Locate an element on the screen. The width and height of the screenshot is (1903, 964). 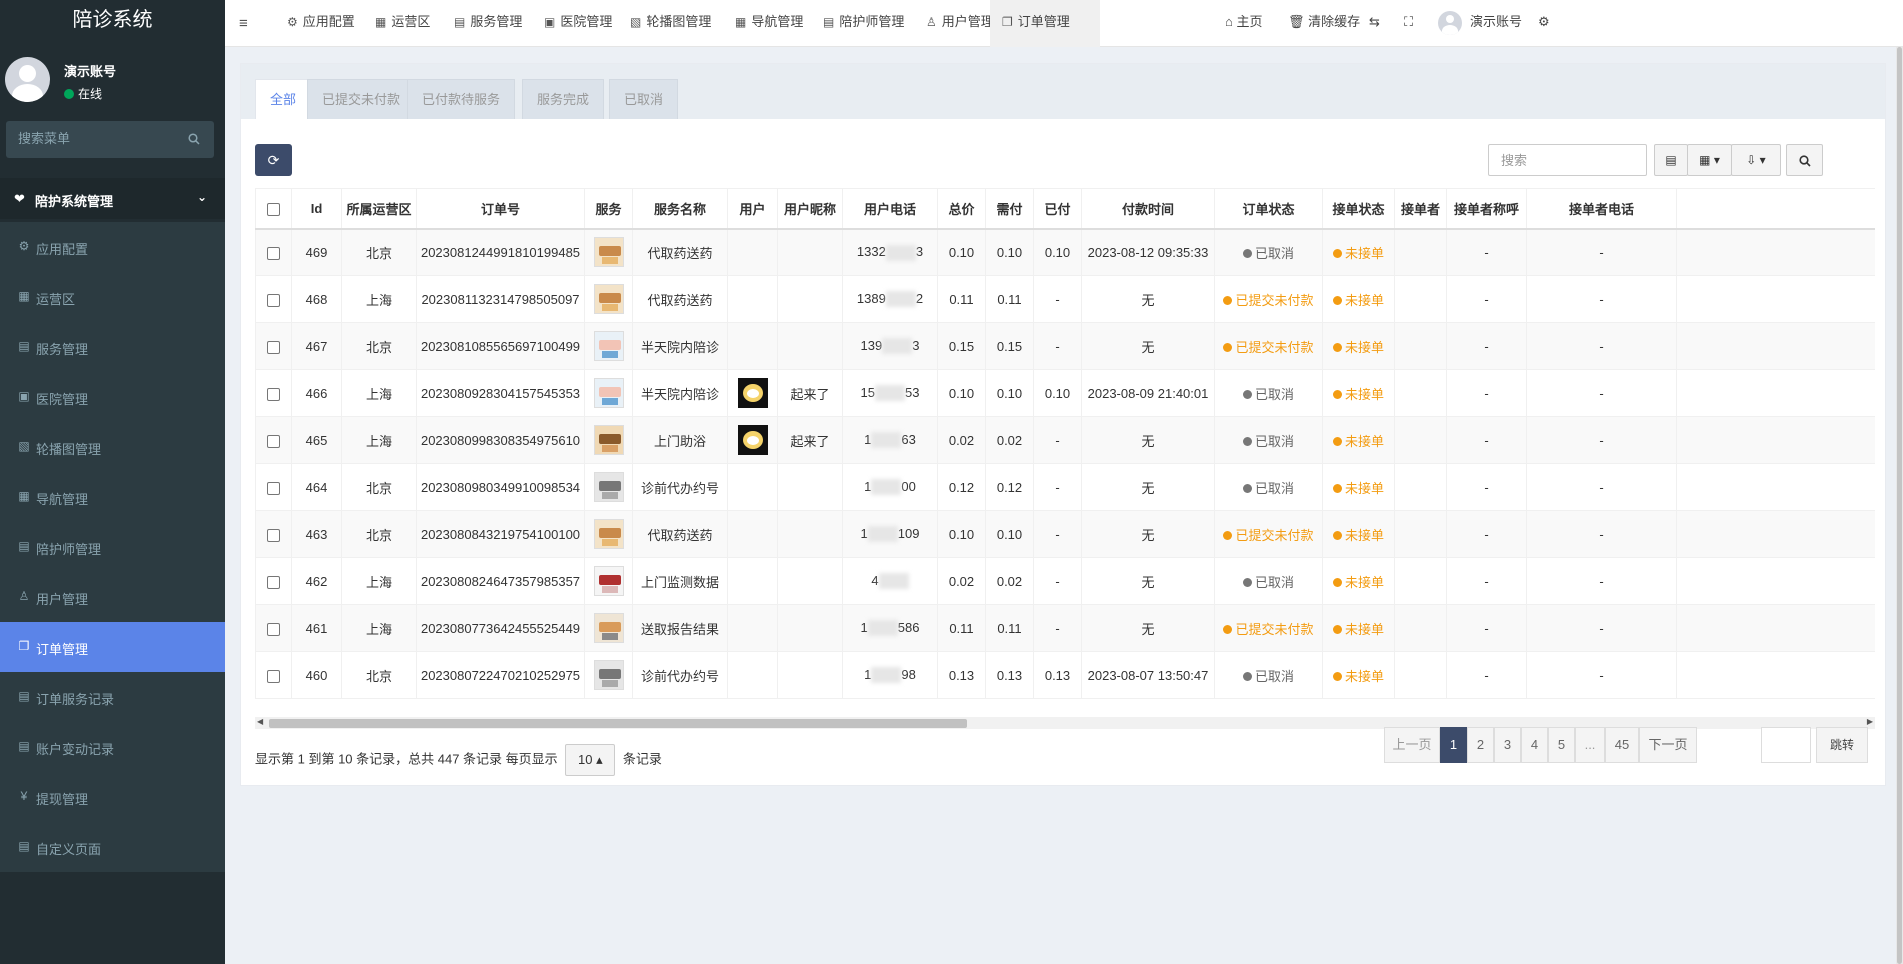
columns-button: ▦ ▾ is located at coordinates (1709, 160).